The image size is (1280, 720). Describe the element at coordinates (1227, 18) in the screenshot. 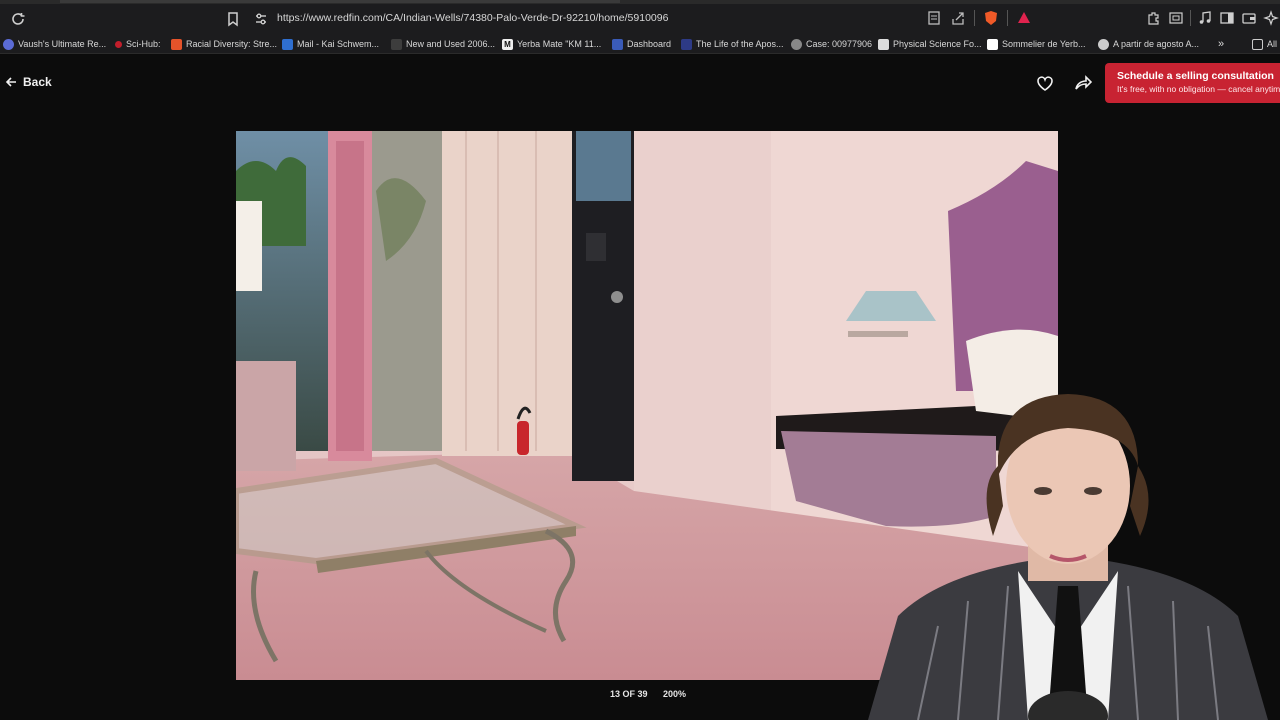

I see `sidebar-icon` at that location.